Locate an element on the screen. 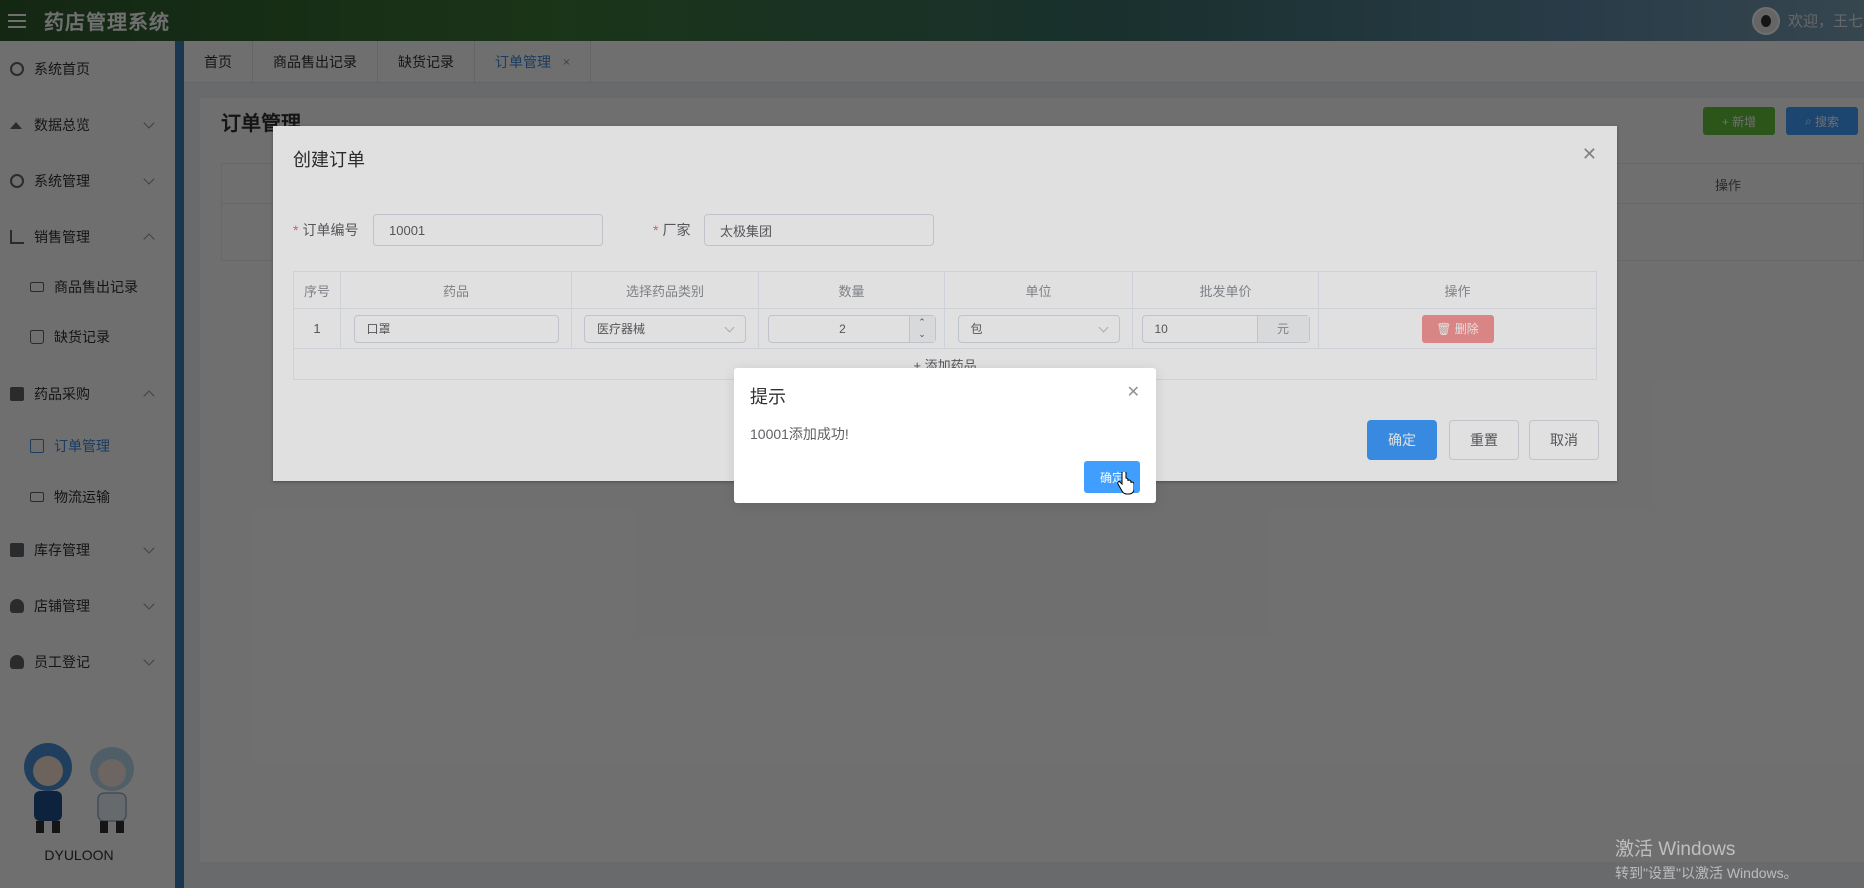 This screenshot has height=888, width=1864. windows-activation-watermark: 激活 Windows 转到"设置"以激活 Windows。 is located at coordinates (1706, 860).